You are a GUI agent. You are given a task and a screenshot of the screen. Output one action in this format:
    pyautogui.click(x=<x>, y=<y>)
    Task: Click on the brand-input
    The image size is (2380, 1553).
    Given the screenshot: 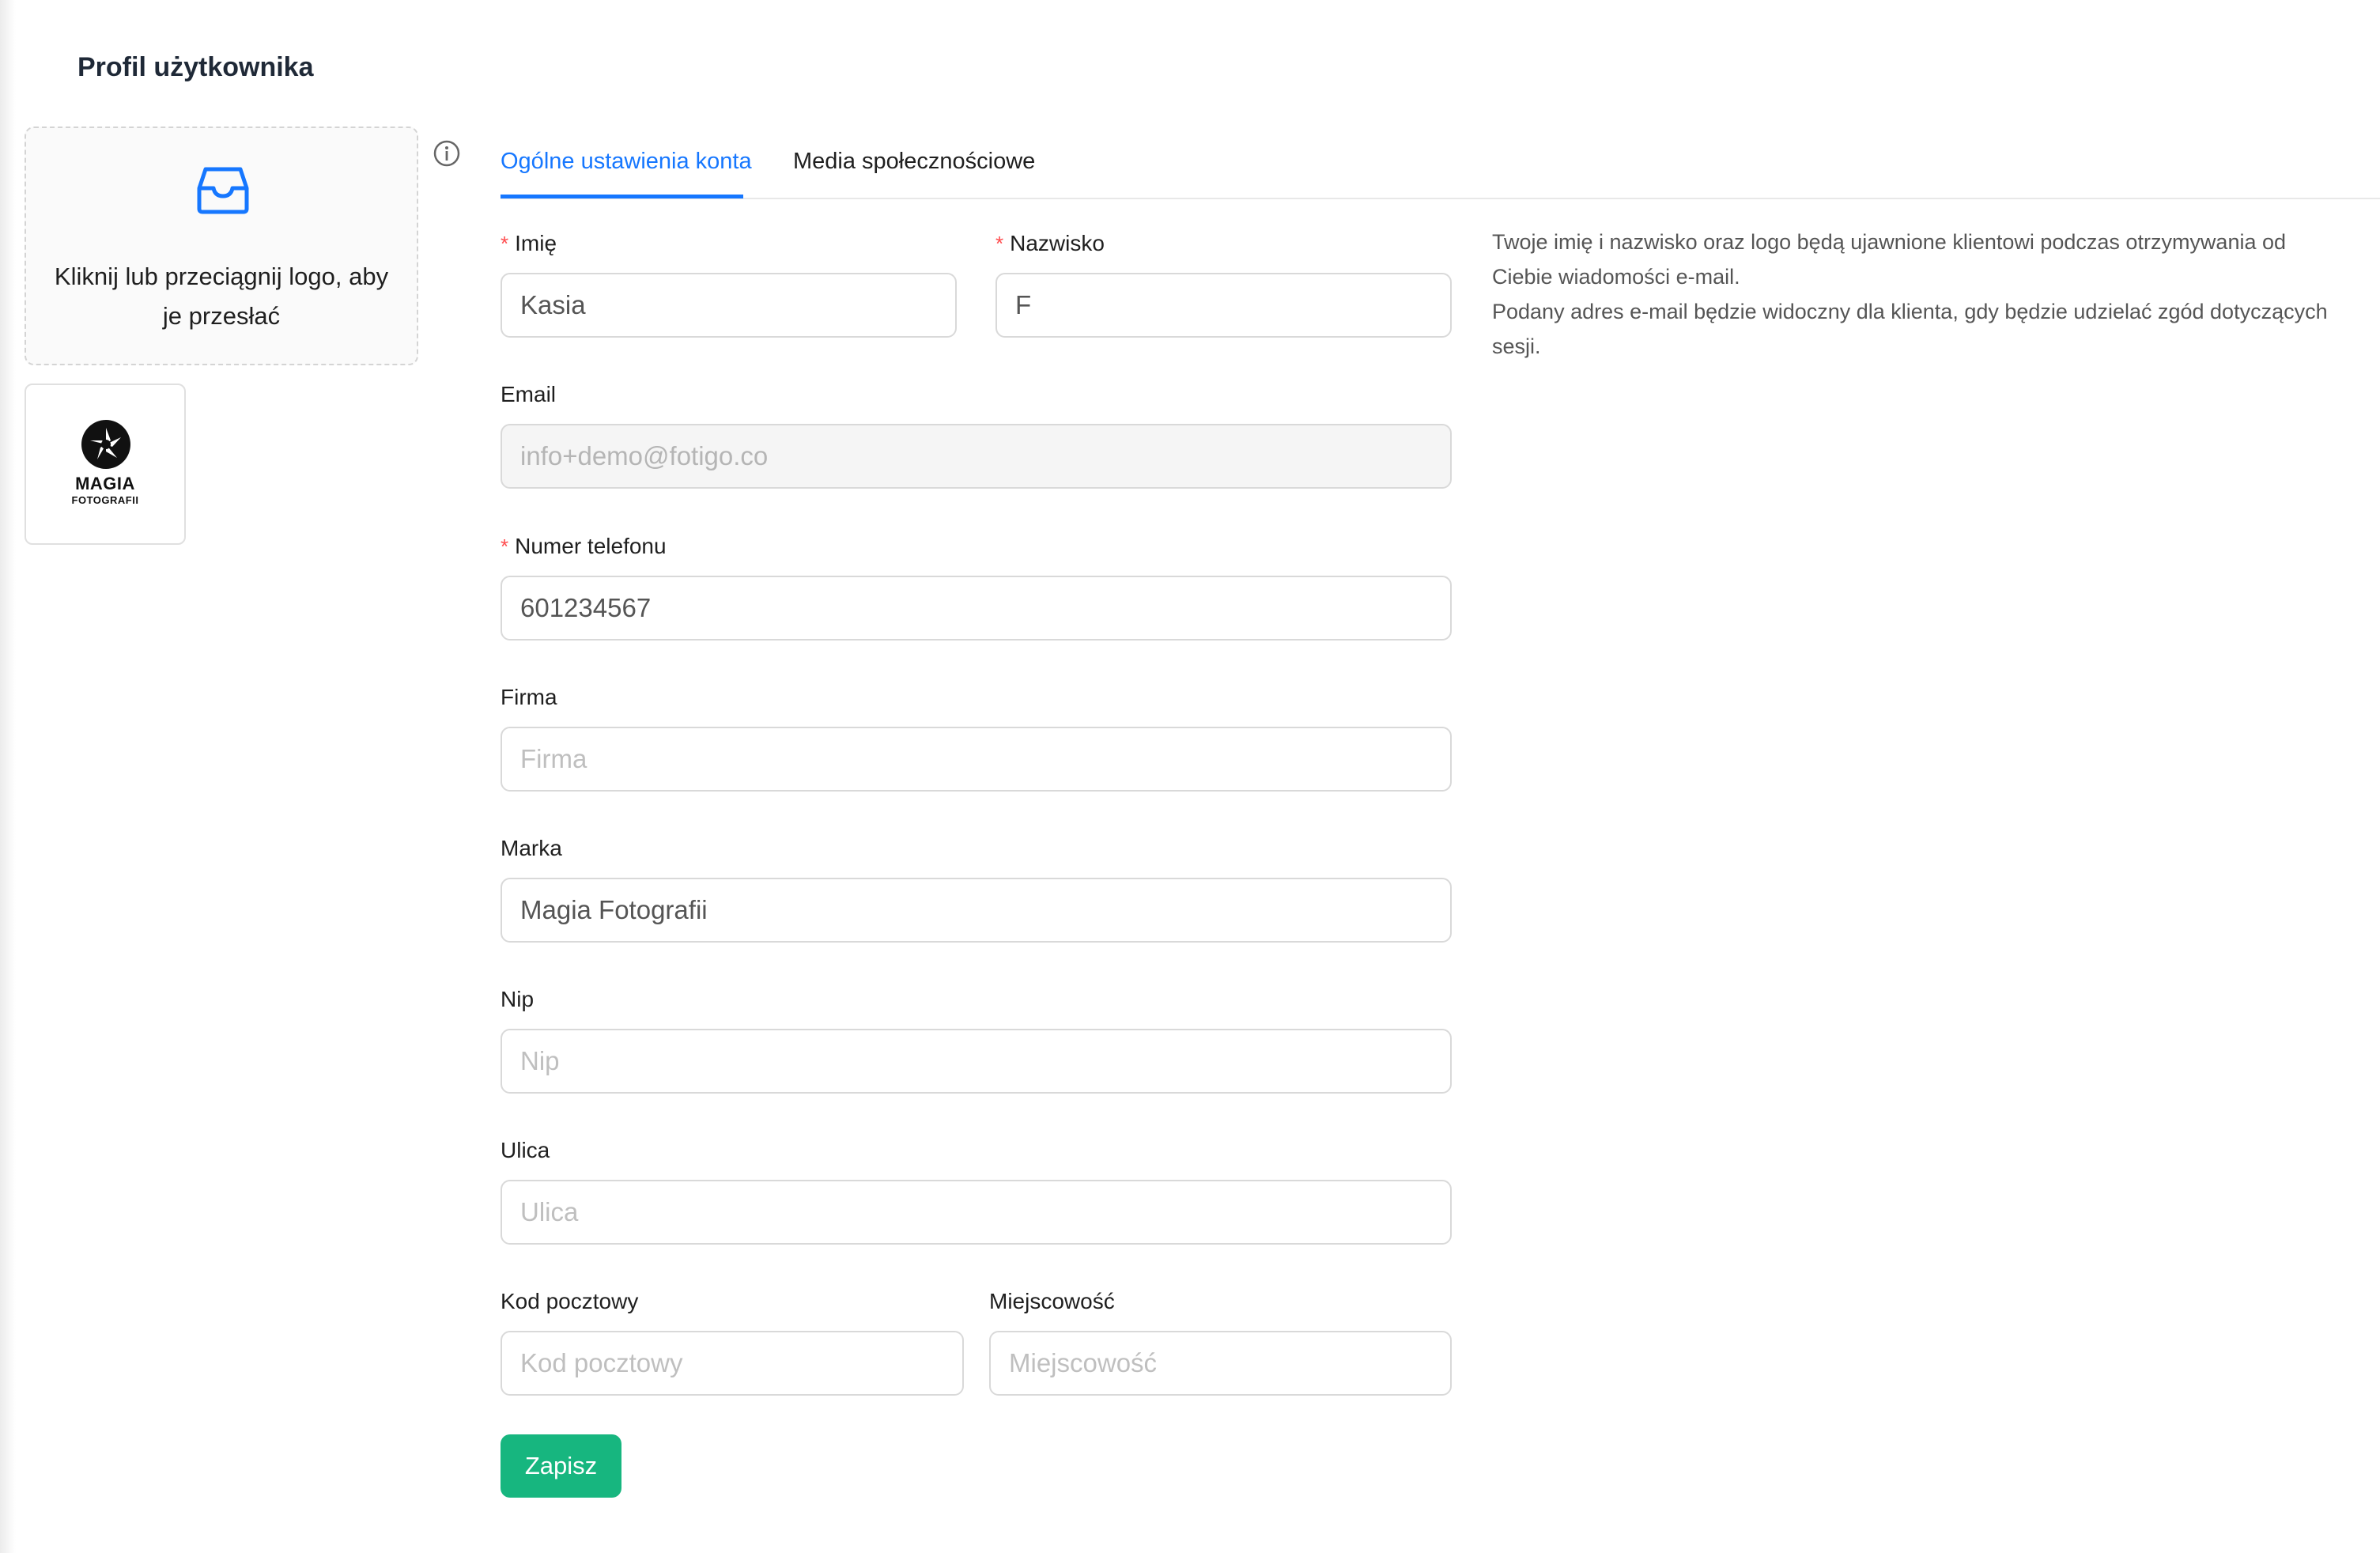 What is the action you would take?
    pyautogui.click(x=976, y=910)
    